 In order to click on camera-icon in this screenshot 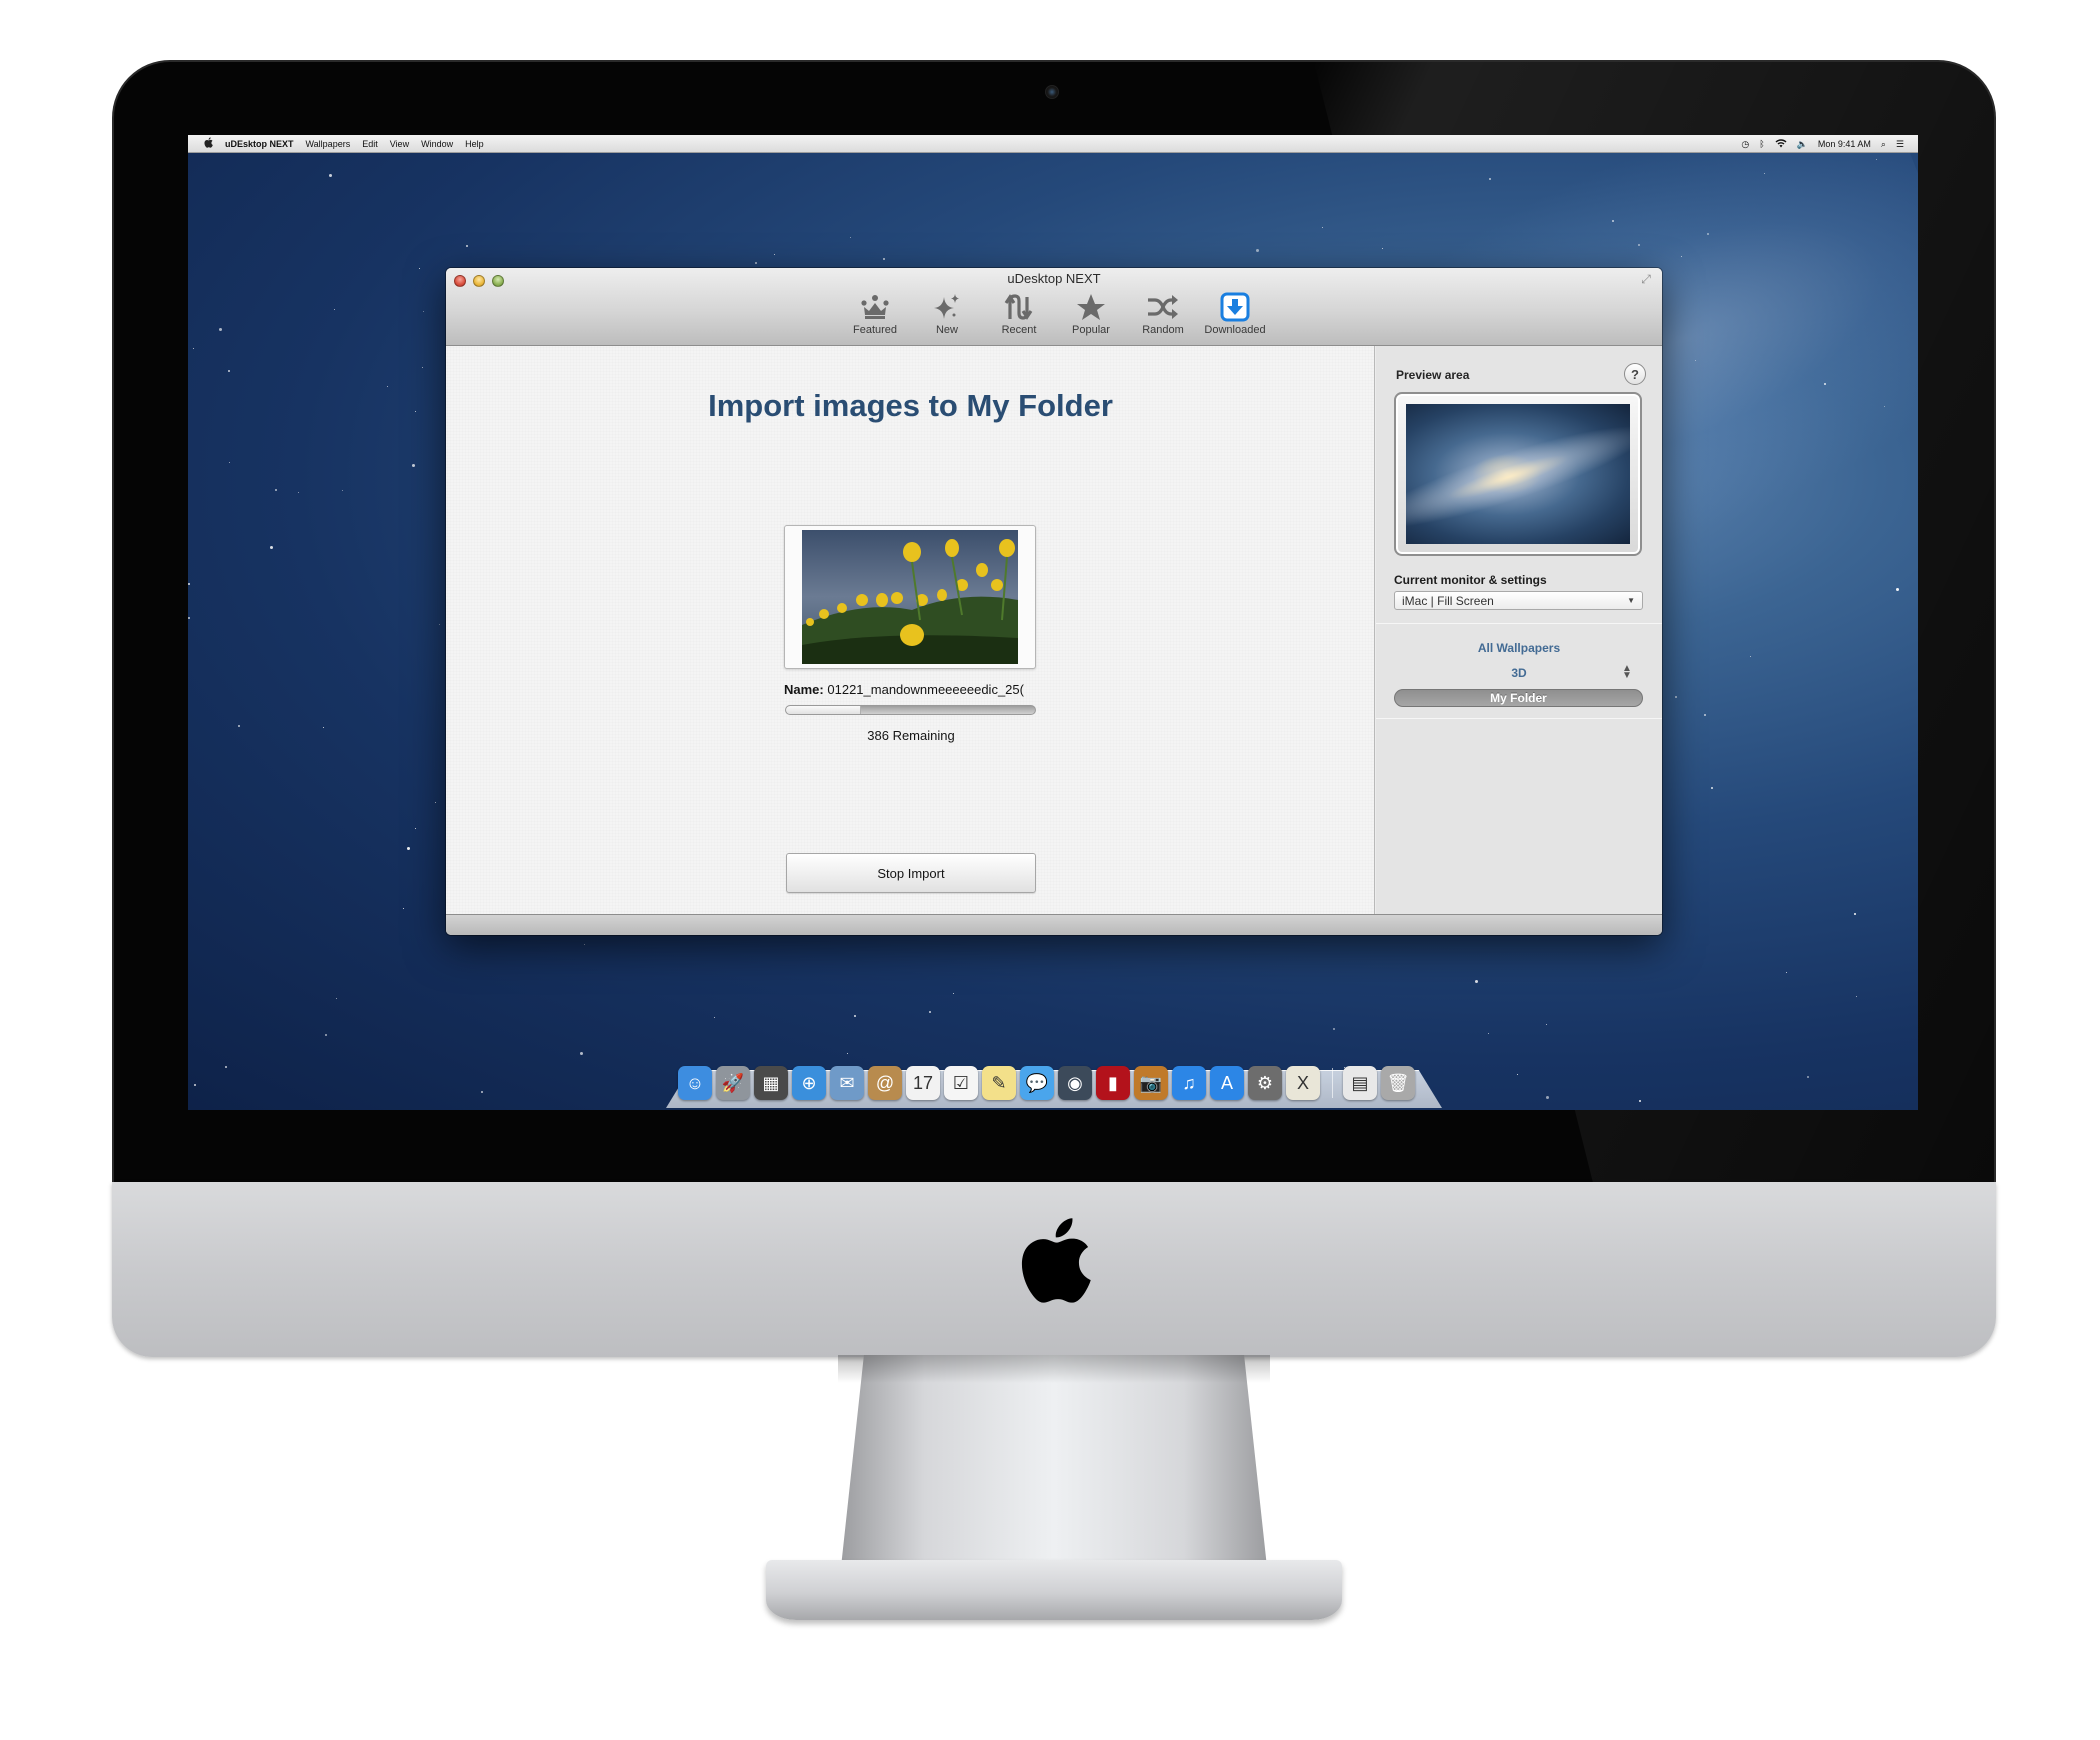, I will do `click(1052, 92)`.